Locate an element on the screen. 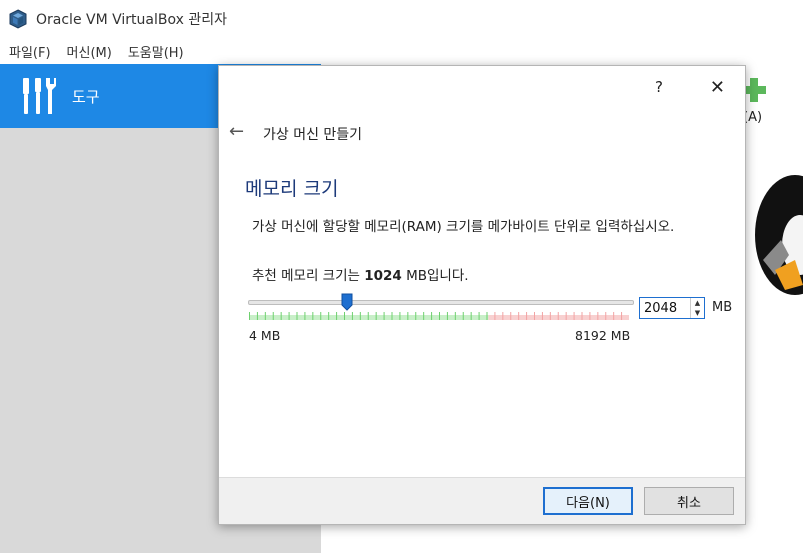 The height and width of the screenshot is (553, 803). memory-slider-handle is located at coordinates (347, 302).